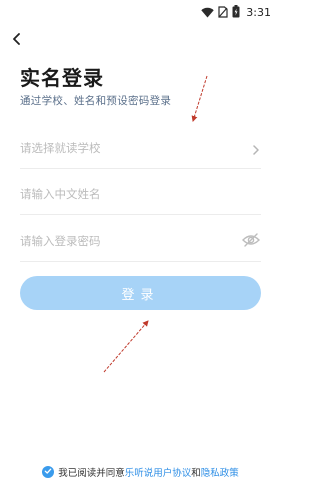  I want to click on name-field, so click(140, 196).